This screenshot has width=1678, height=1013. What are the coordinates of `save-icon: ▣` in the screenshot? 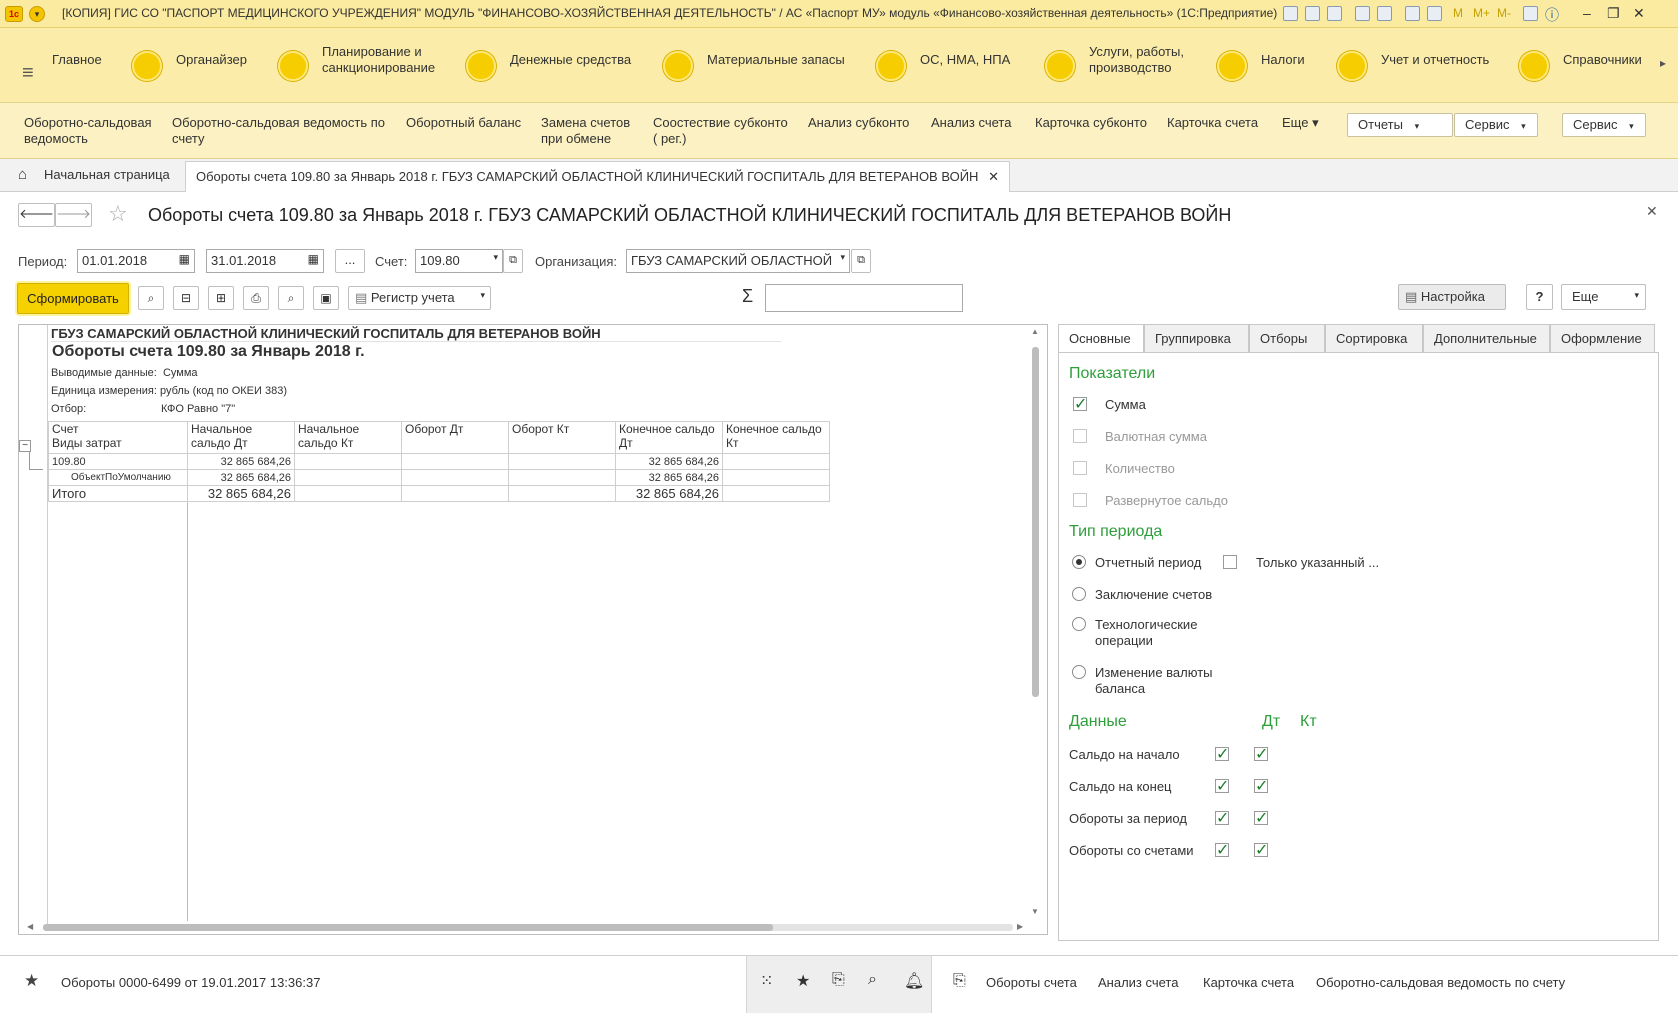 It's located at (326, 298).